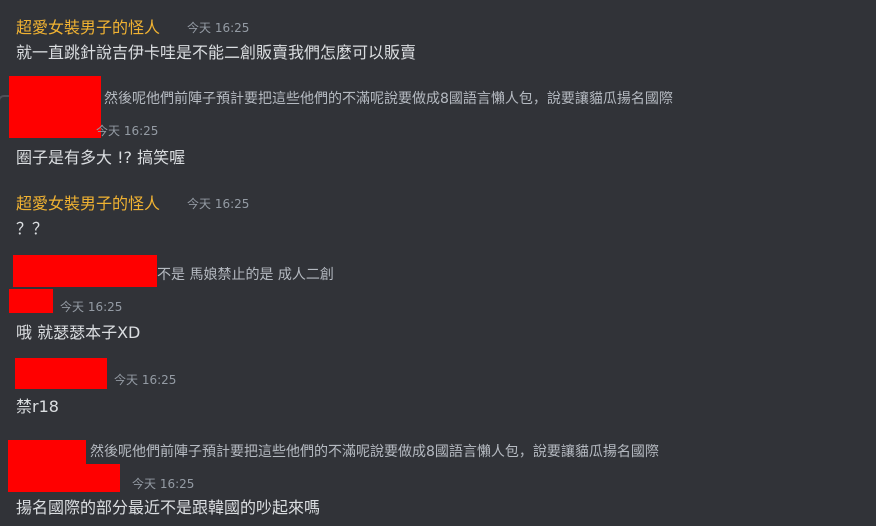 The height and width of the screenshot is (526, 876). Describe the element at coordinates (168, 507) in the screenshot. I see `message-content: 揚名國際的部分最近不是跟韓國的吵起來嗎` at that location.